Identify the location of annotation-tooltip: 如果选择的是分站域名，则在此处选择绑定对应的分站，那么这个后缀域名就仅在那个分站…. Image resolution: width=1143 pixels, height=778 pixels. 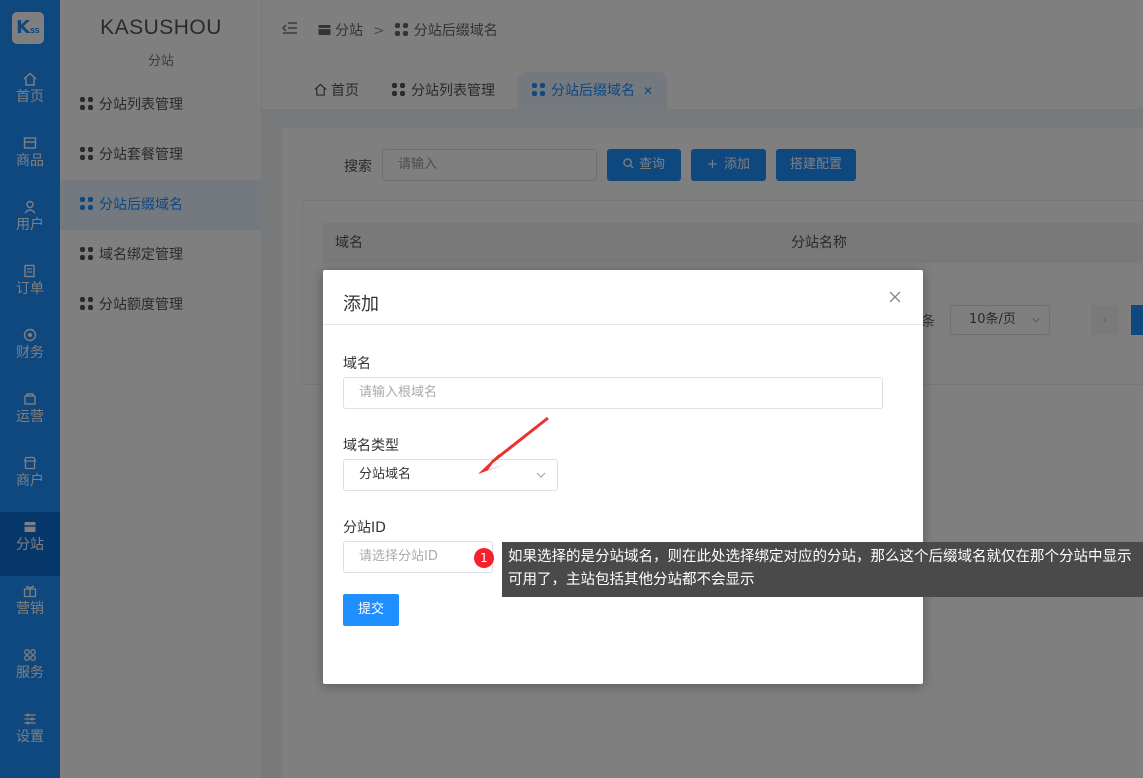
(822, 569).